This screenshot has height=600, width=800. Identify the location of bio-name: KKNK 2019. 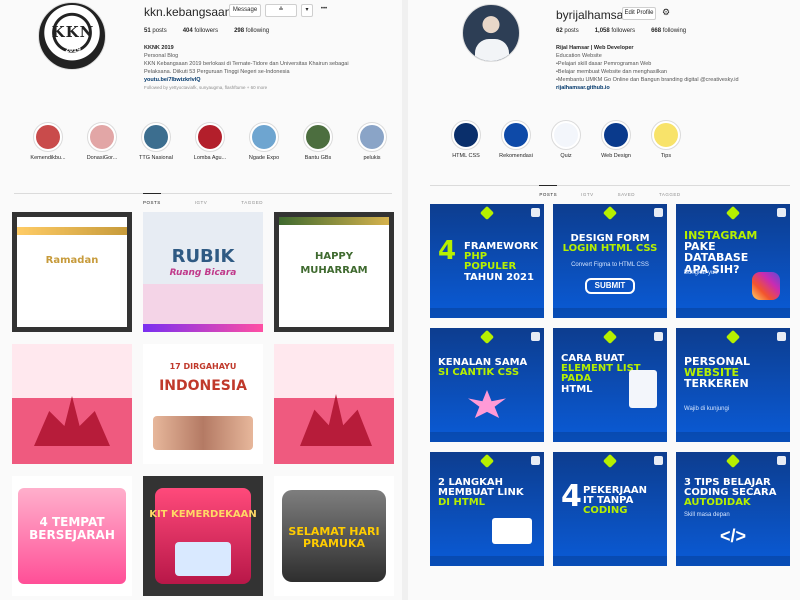
(159, 48).